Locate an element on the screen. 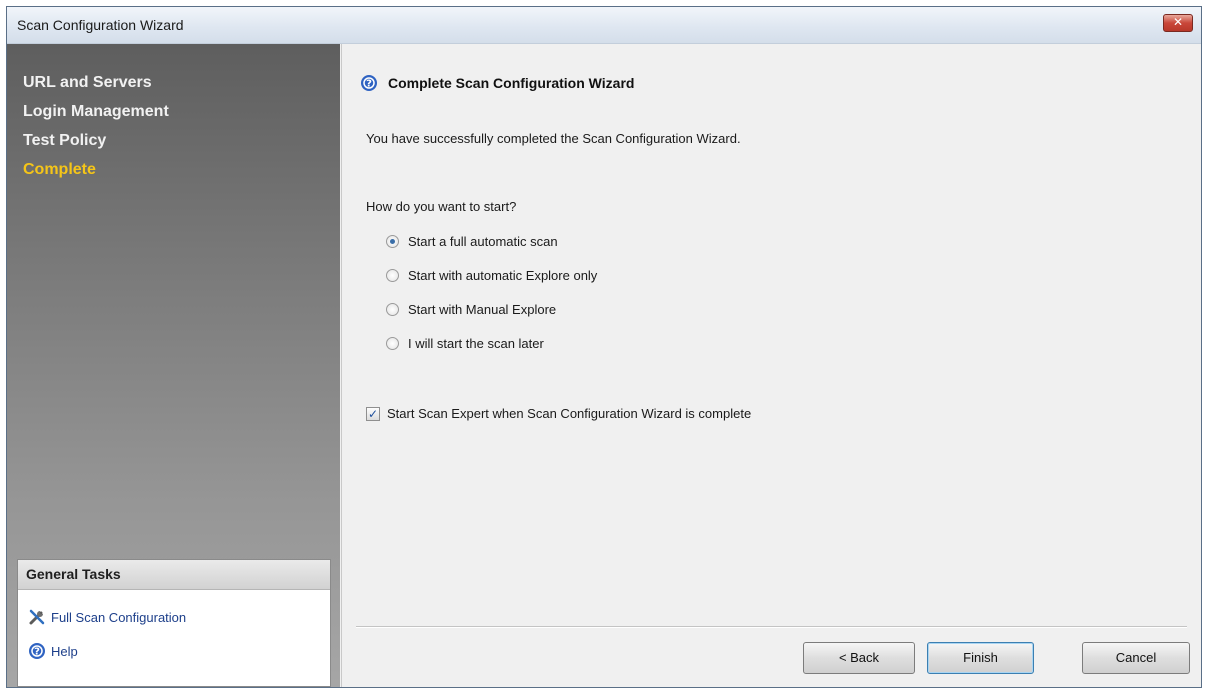  general-tasks-header: General Tasks is located at coordinates (174, 575).